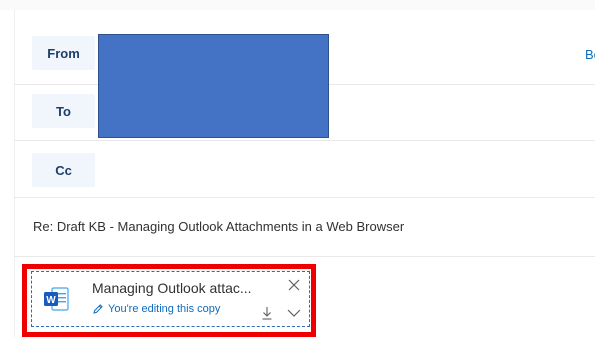 This screenshot has height=337, width=595. Describe the element at coordinates (213, 86) in the screenshot. I see `redacted-recipients` at that location.